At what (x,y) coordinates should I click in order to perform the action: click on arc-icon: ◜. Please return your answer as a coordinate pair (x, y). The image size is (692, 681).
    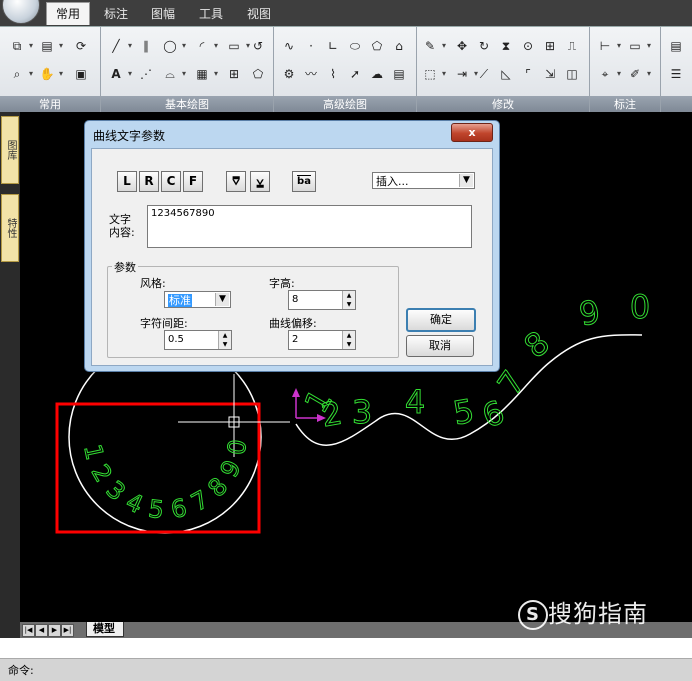
    Looking at the image, I should click on (205, 46).